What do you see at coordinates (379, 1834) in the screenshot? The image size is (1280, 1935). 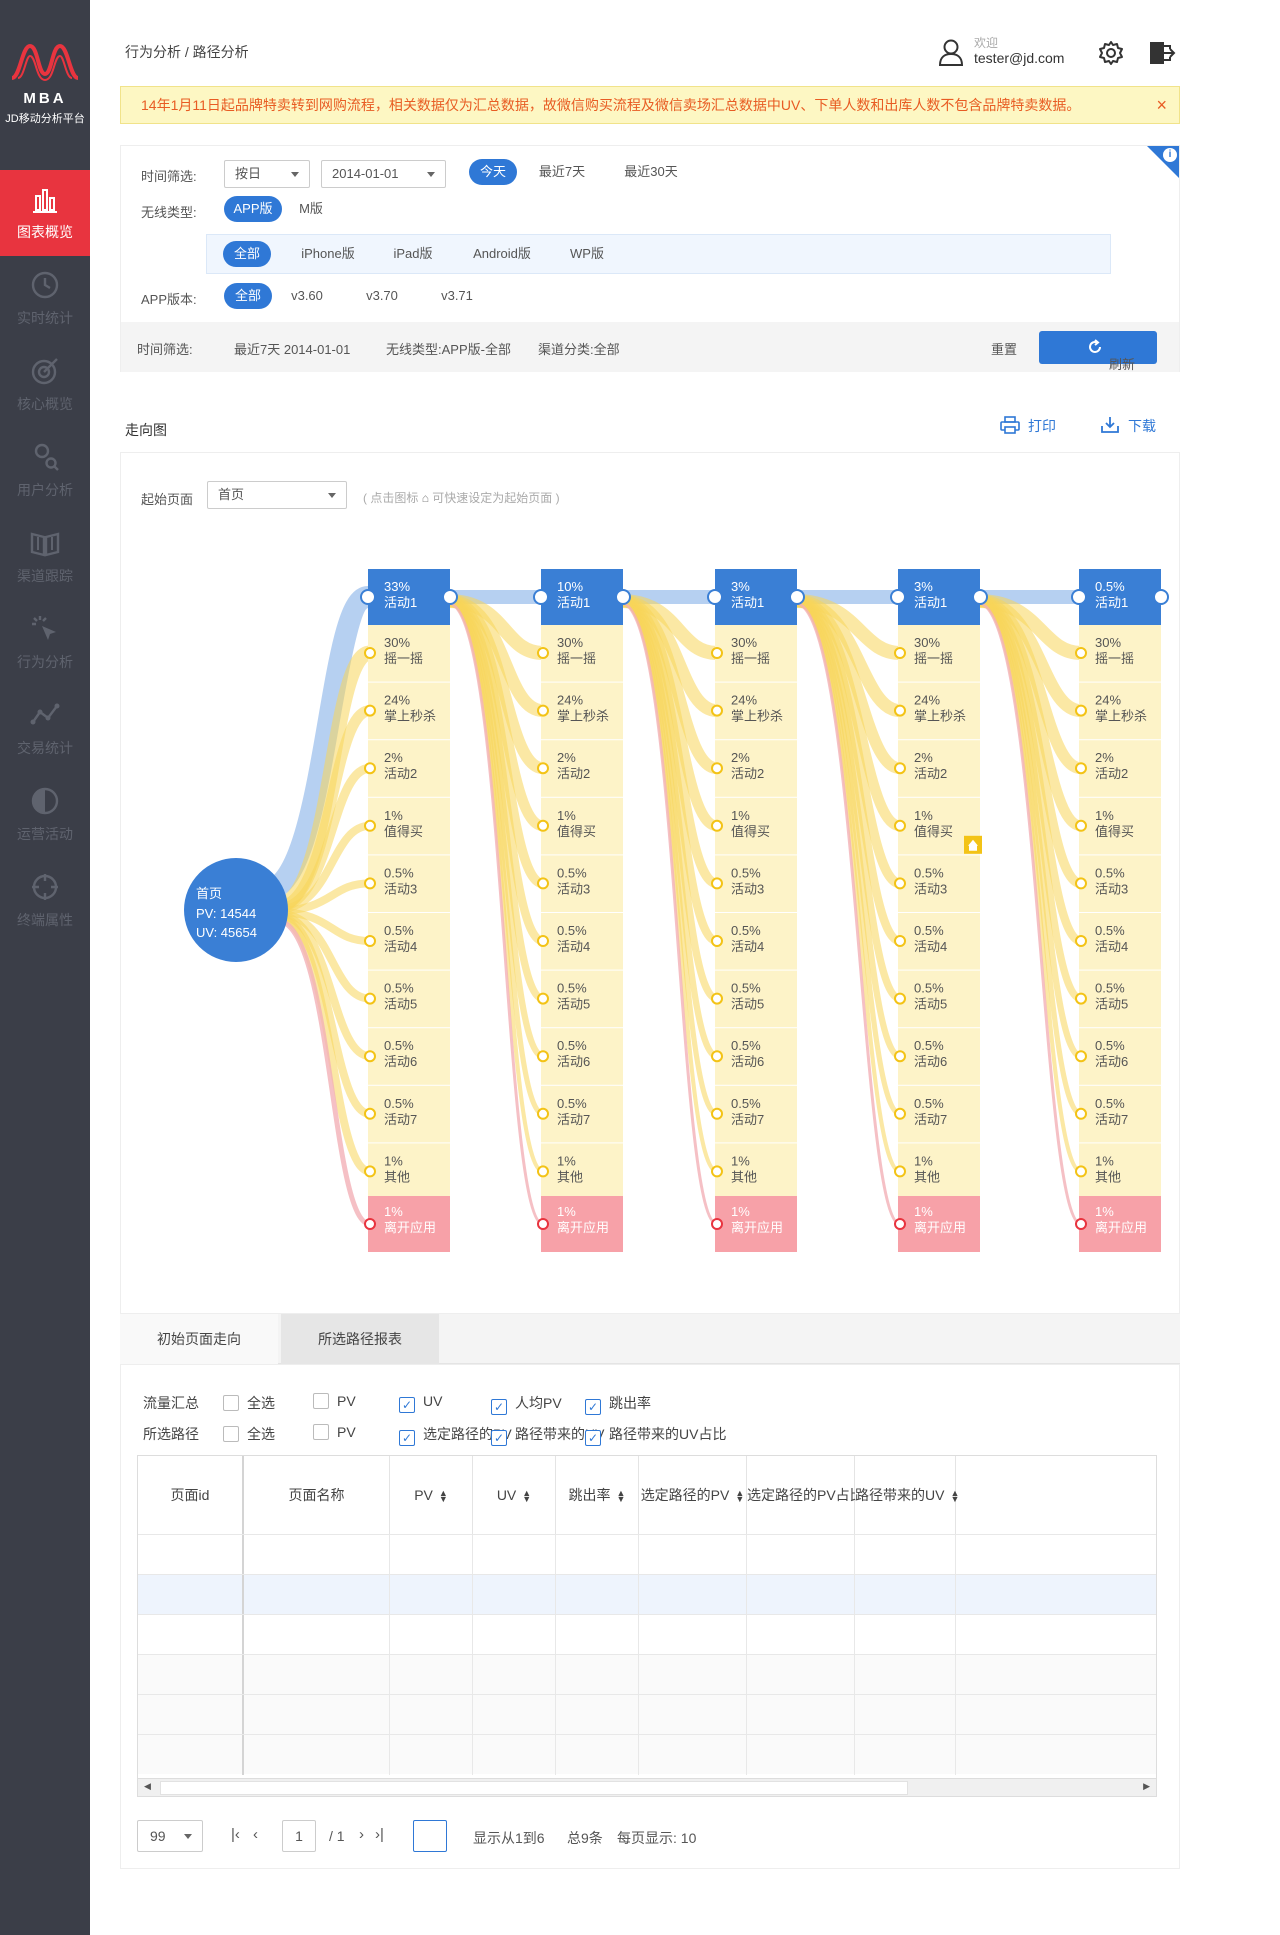 I see `last-page-icon: ›|` at bounding box center [379, 1834].